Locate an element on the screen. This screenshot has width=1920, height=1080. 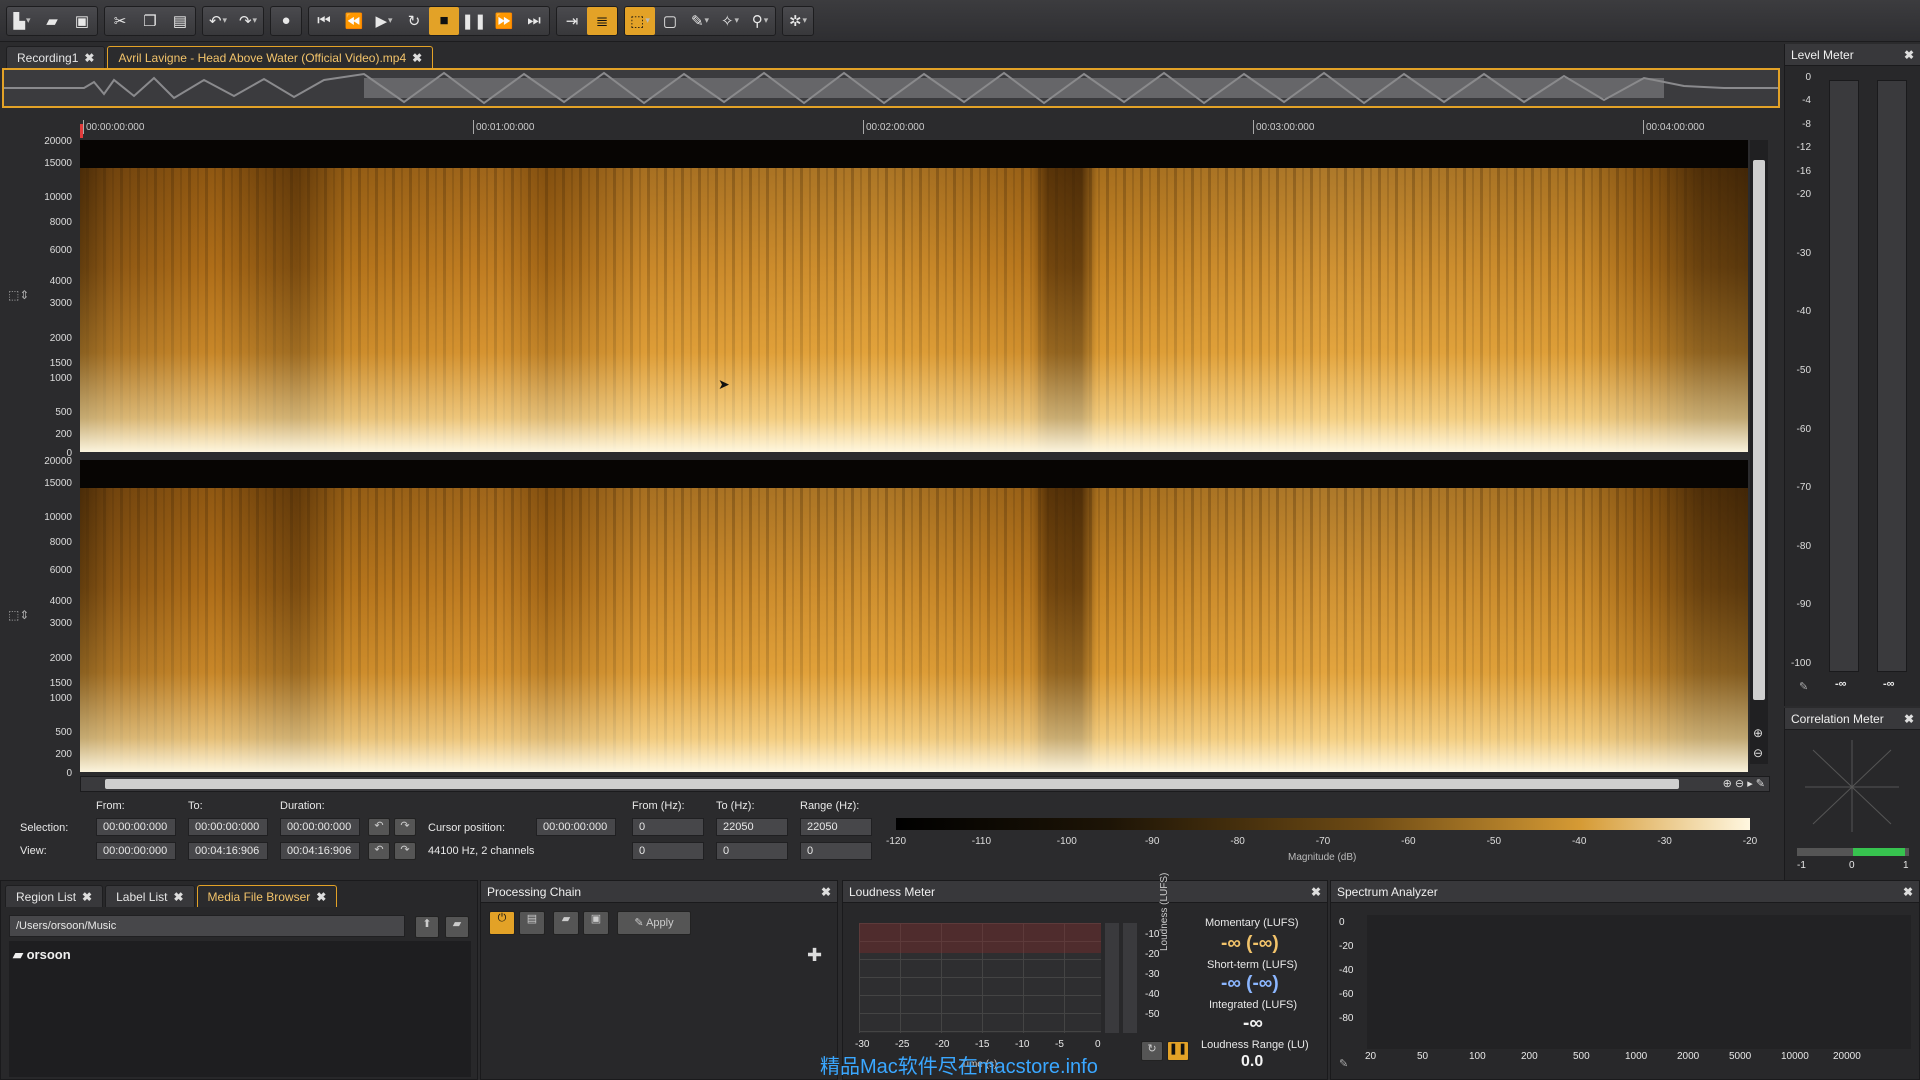
folder-item: ▰ orsoon is located at coordinates (42, 955).